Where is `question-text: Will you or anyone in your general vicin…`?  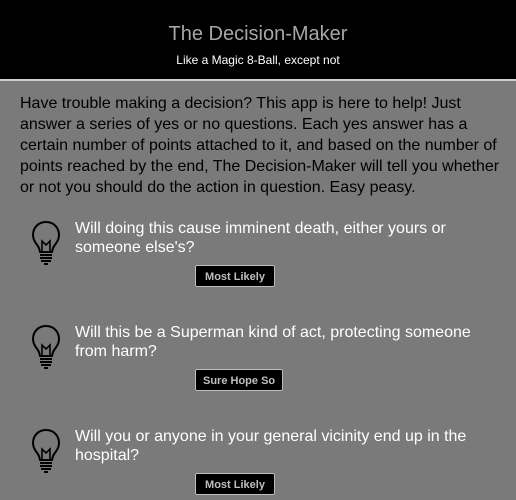
question-text: Will you or anyone in your general vicin… is located at coordinates (271, 446).